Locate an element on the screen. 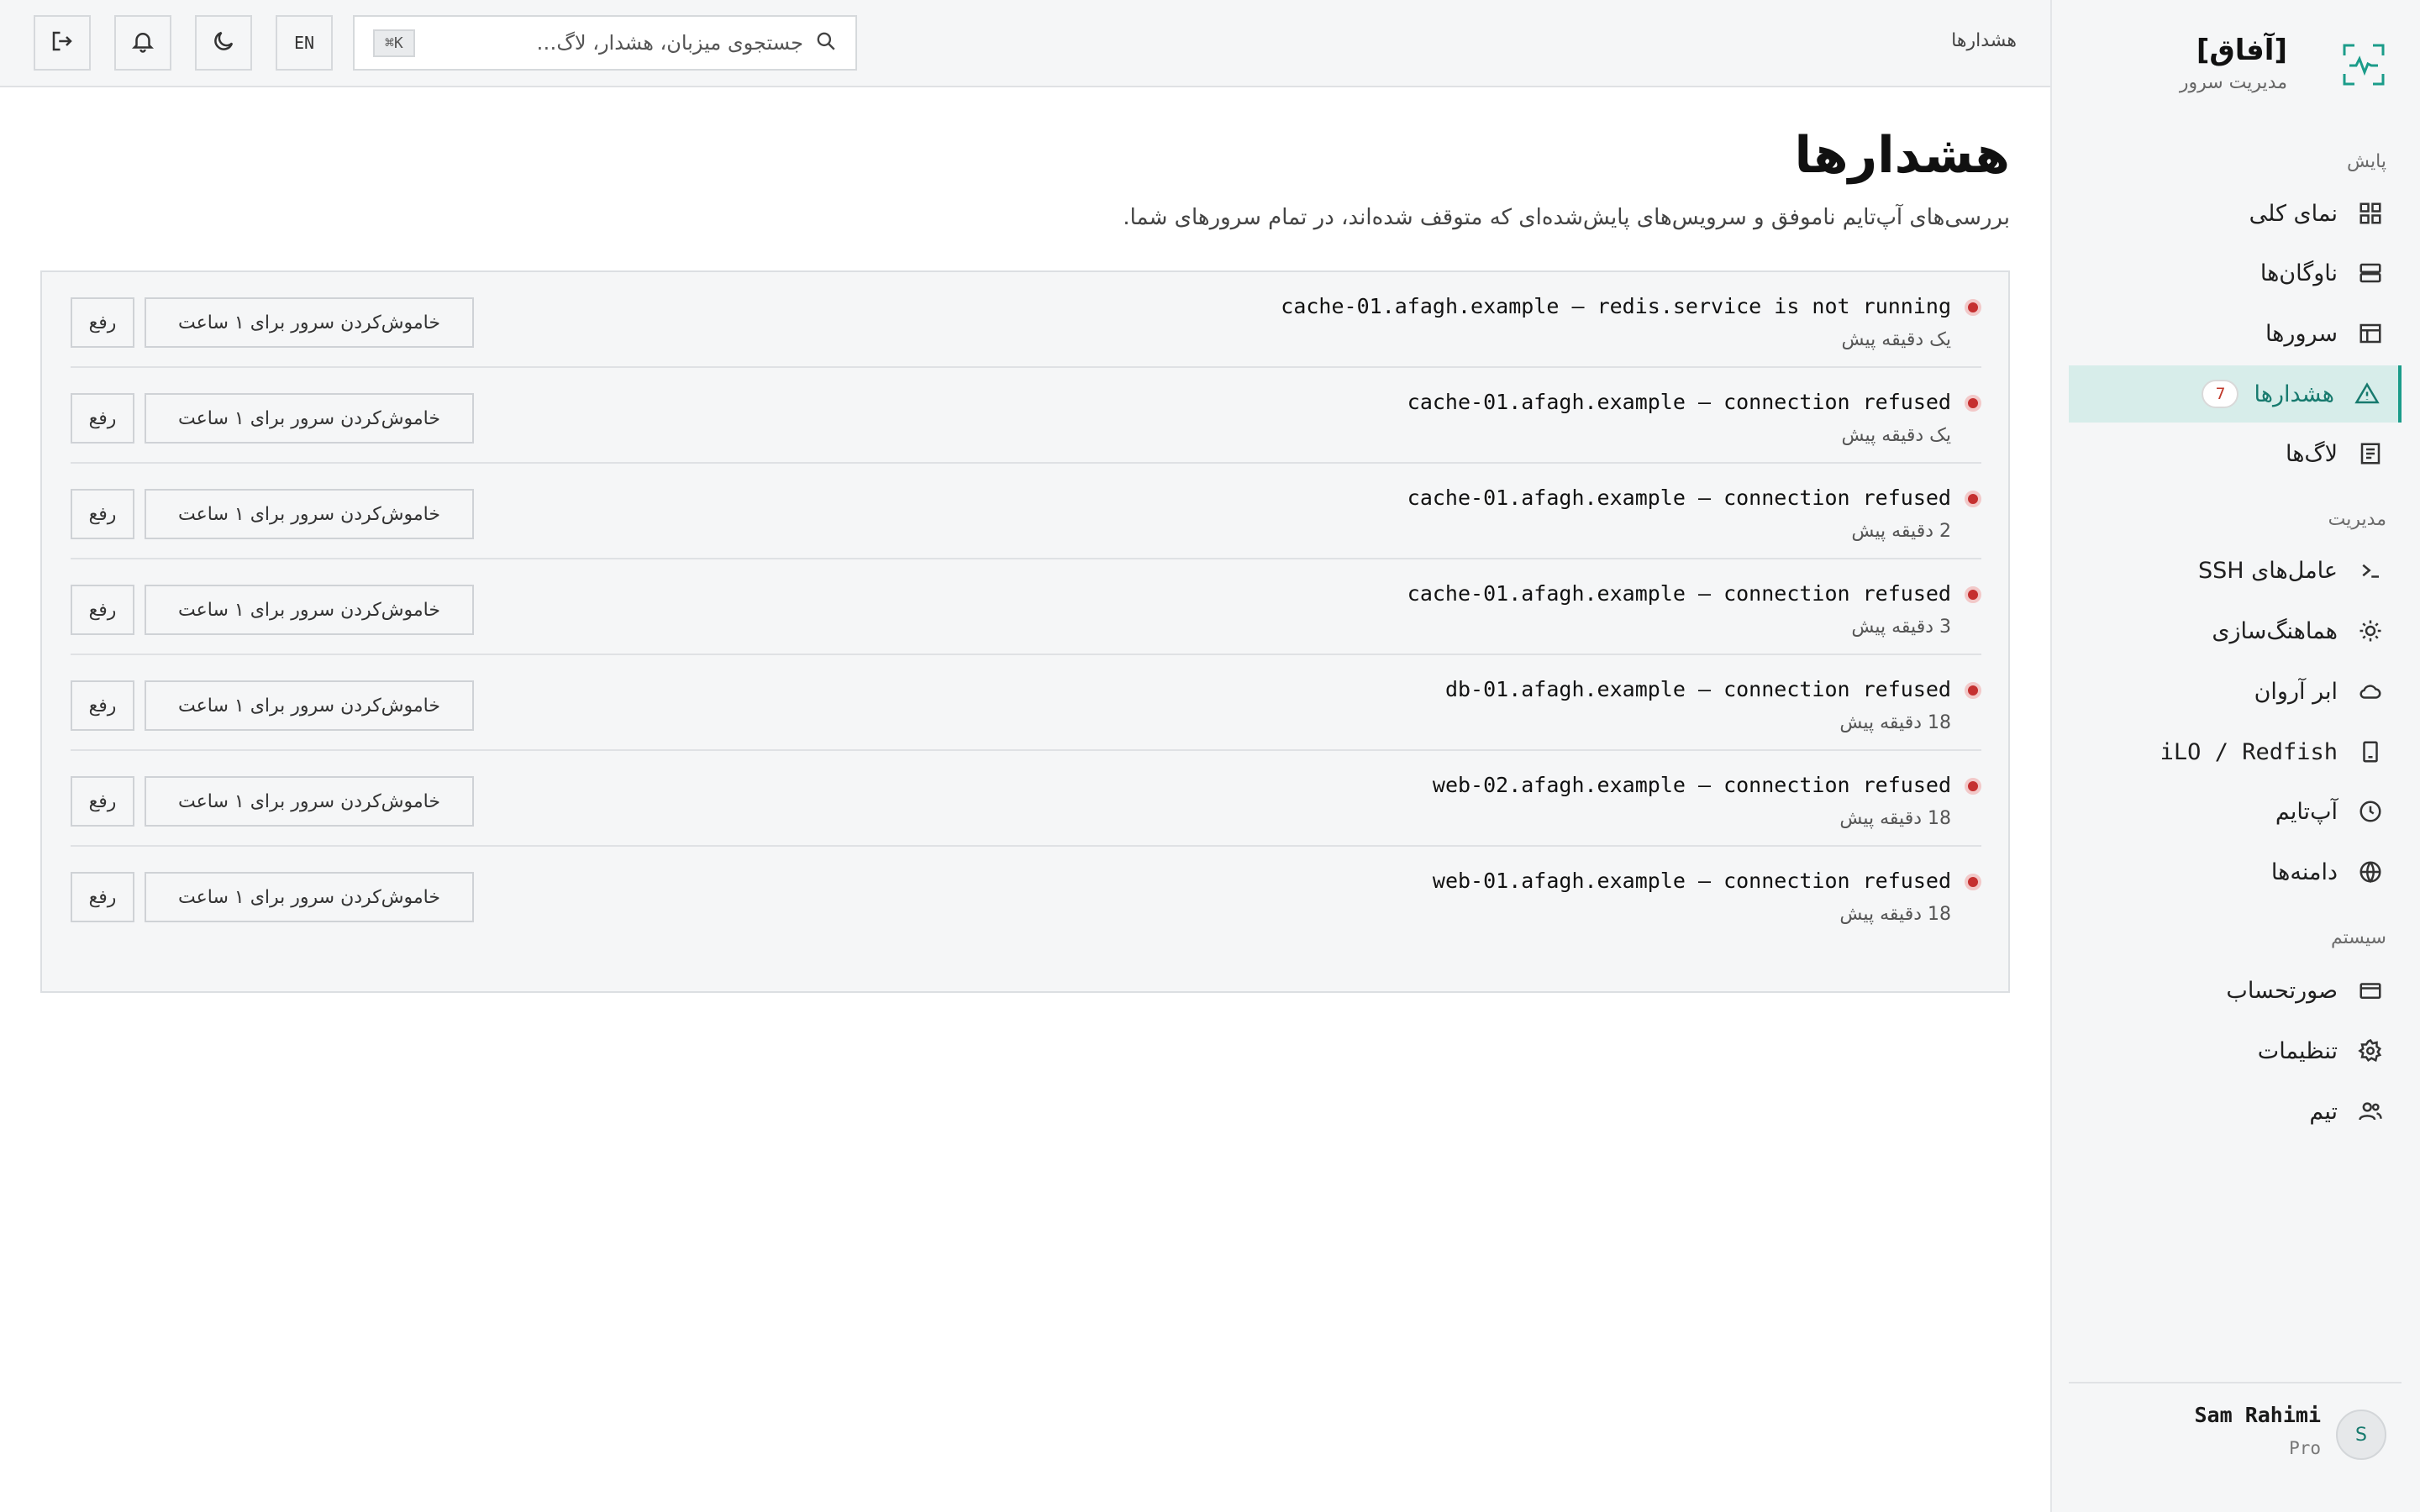  nav-section-monitoring: پایش is located at coordinates (2366, 161).